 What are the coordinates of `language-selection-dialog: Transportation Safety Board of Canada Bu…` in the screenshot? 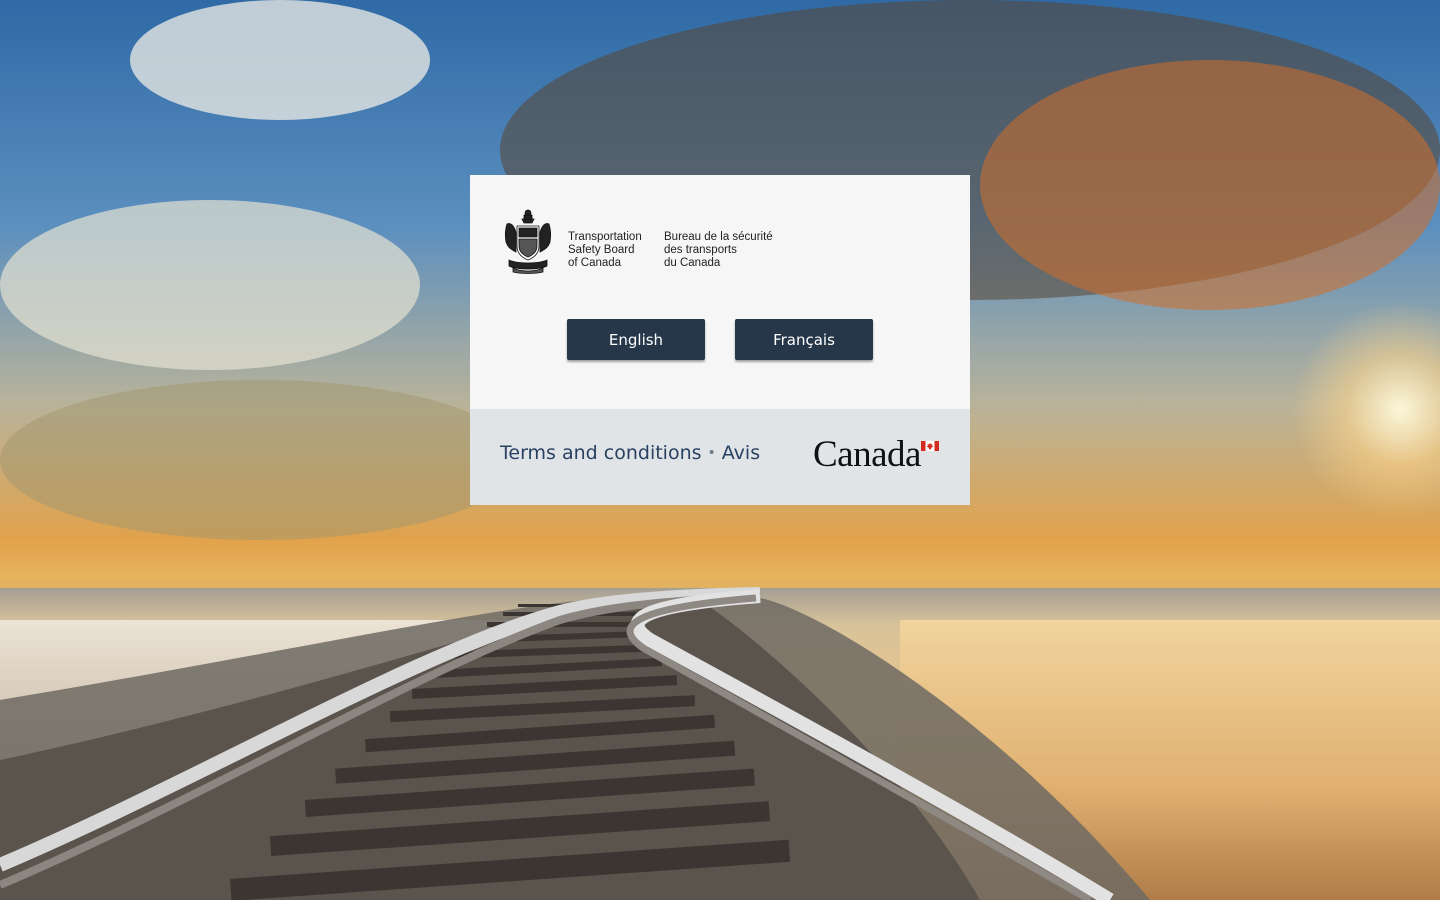 It's located at (720, 340).